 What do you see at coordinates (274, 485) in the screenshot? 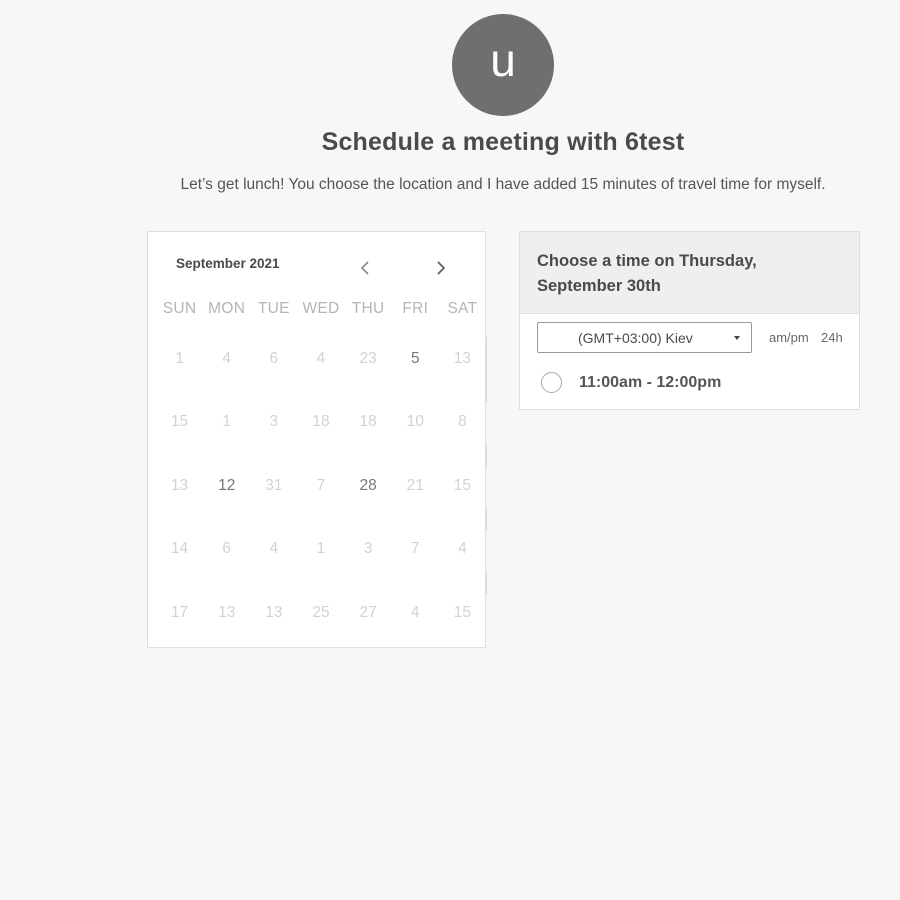
I see `calendar-day: 31` at bounding box center [274, 485].